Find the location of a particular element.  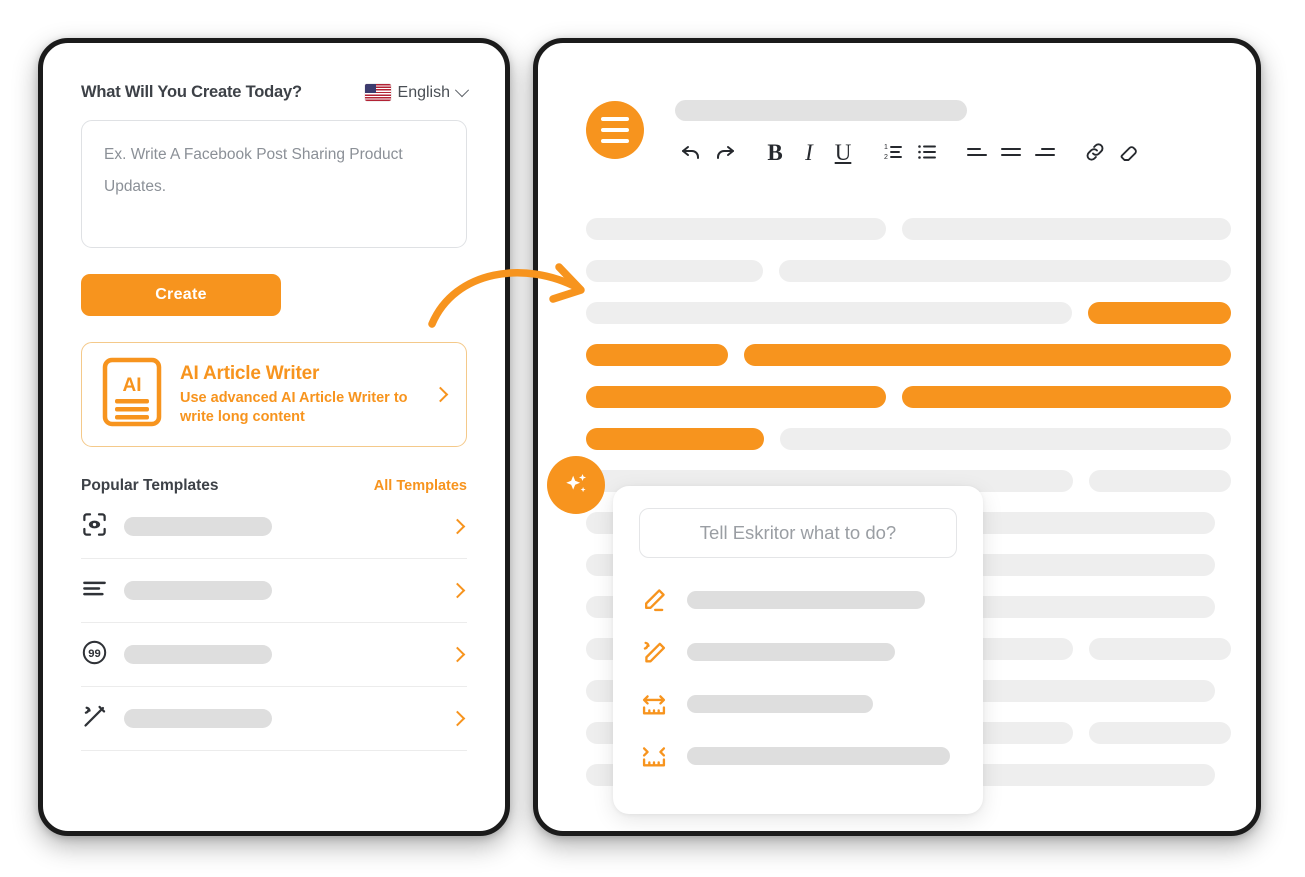

language-selector: English is located at coordinates (417, 92).